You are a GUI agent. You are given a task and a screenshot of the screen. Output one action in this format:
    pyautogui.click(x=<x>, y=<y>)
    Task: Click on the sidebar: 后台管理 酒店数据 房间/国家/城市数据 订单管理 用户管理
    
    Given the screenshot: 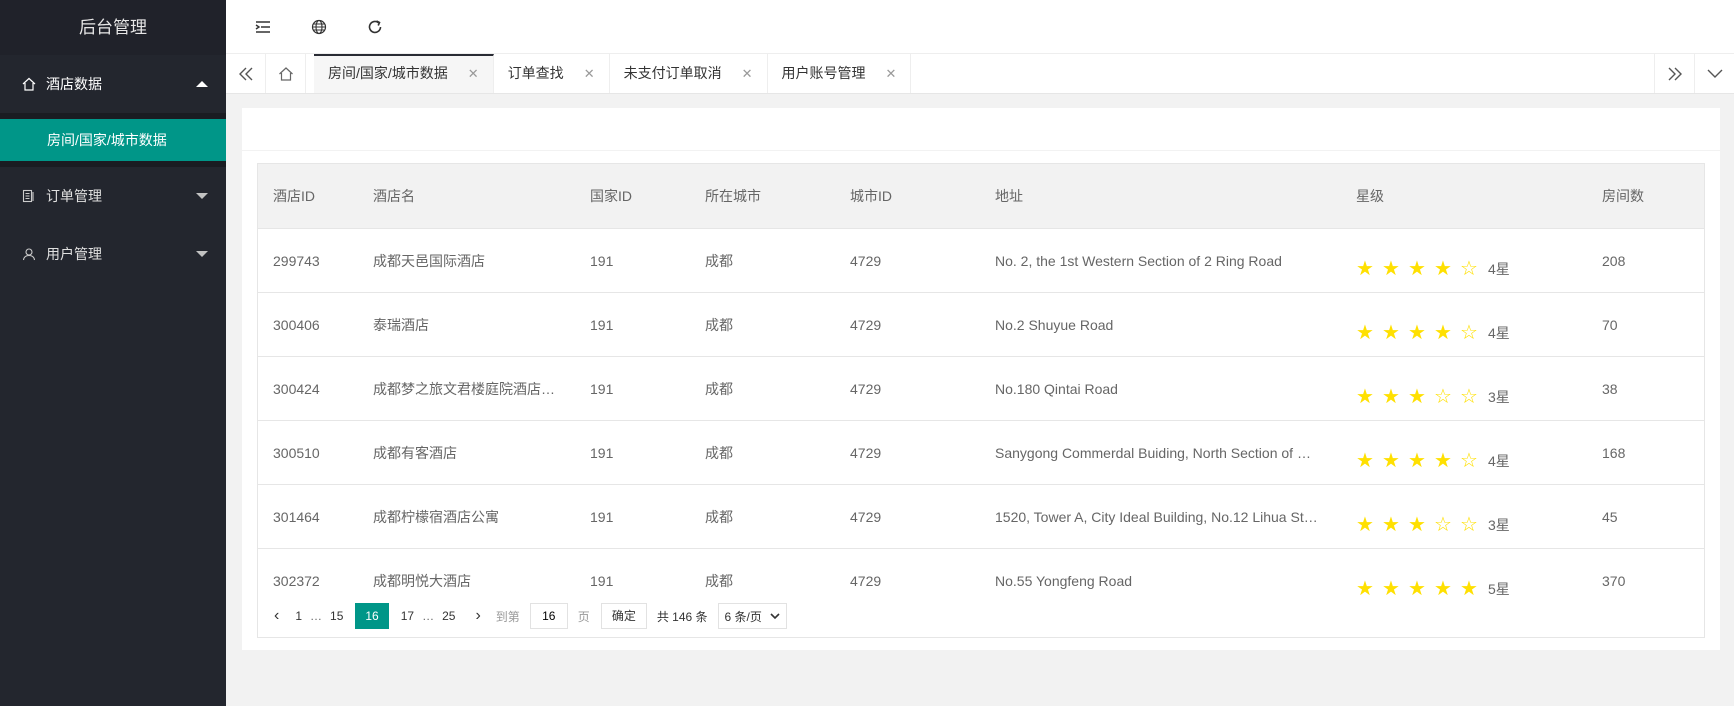 What is the action you would take?
    pyautogui.click(x=113, y=353)
    